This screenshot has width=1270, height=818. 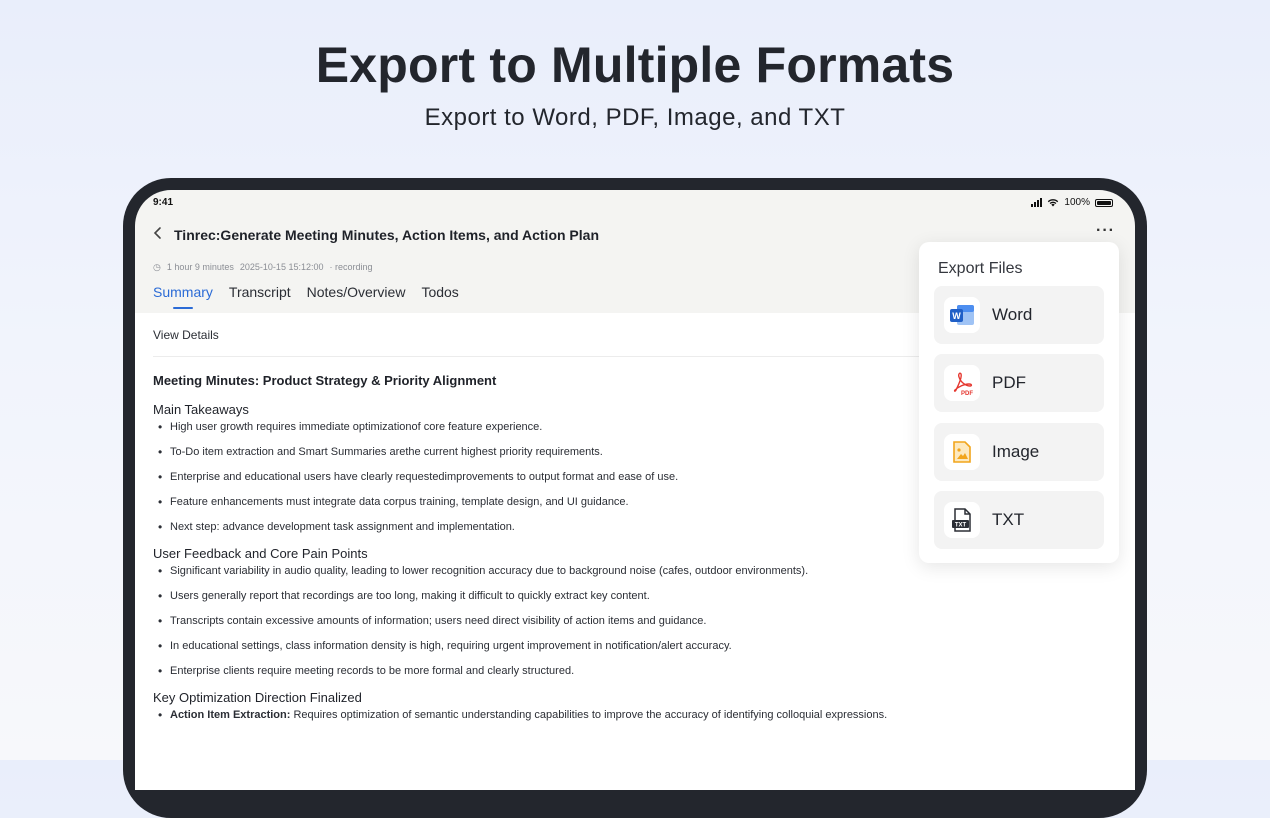 I want to click on meta-status: · recording, so click(x=351, y=267).